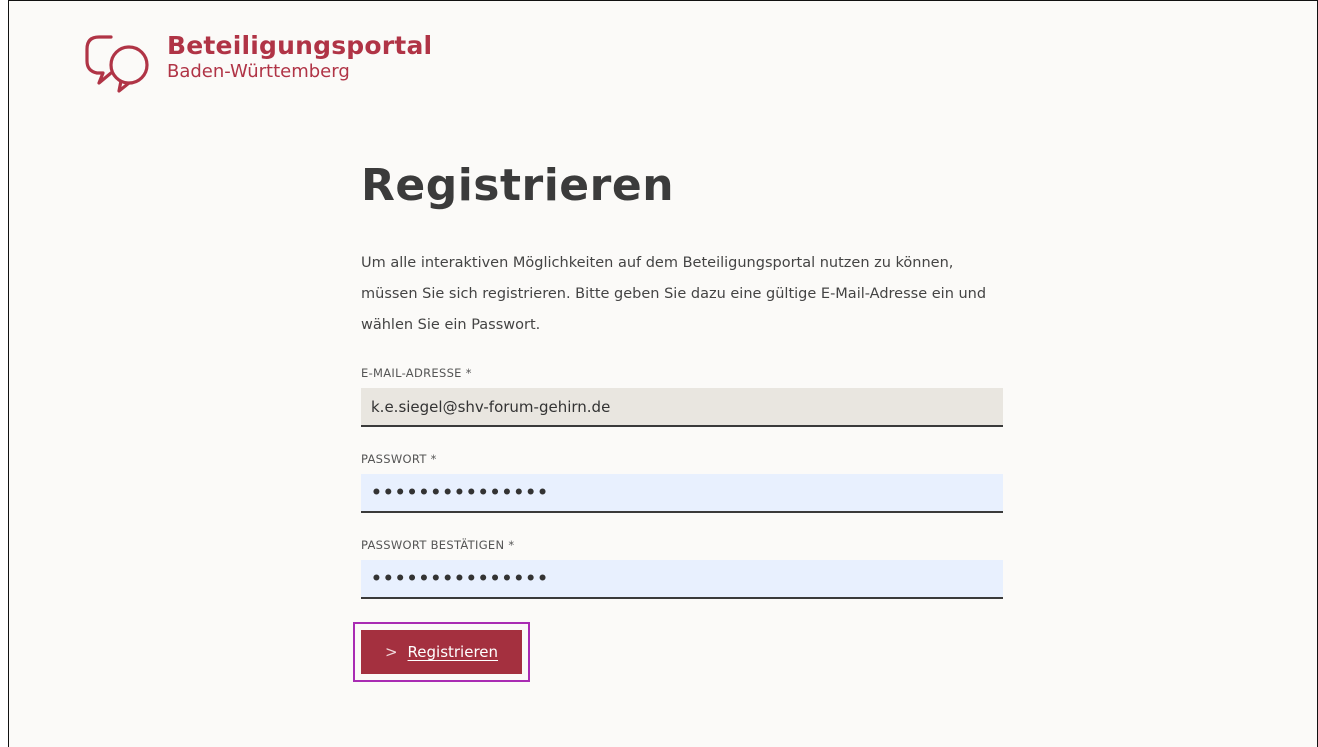 The height and width of the screenshot is (747, 1318). Describe the element at coordinates (416, 373) in the screenshot. I see `email-label: E-MAIL-ADRESSE *` at that location.